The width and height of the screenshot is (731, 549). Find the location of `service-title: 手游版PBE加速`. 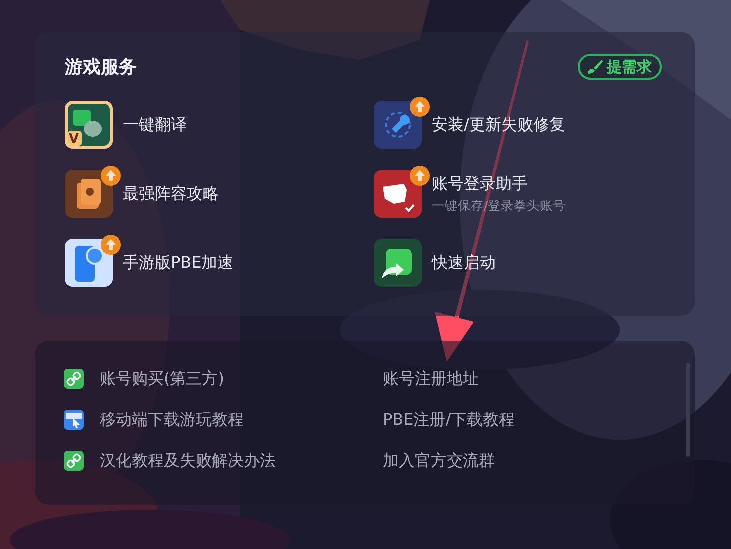

service-title: 手游版PBE加速 is located at coordinates (178, 263).